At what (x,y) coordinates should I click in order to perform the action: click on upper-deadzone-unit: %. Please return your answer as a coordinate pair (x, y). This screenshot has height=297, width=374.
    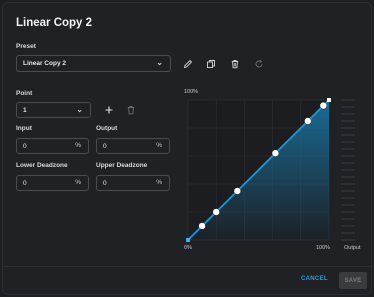
    Looking at the image, I should click on (159, 182).